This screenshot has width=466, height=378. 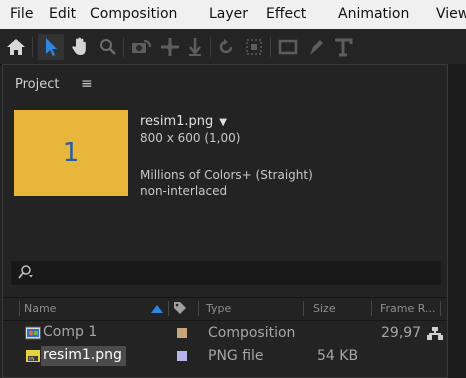 I want to click on item-size: 54 KB, so click(x=338, y=356).